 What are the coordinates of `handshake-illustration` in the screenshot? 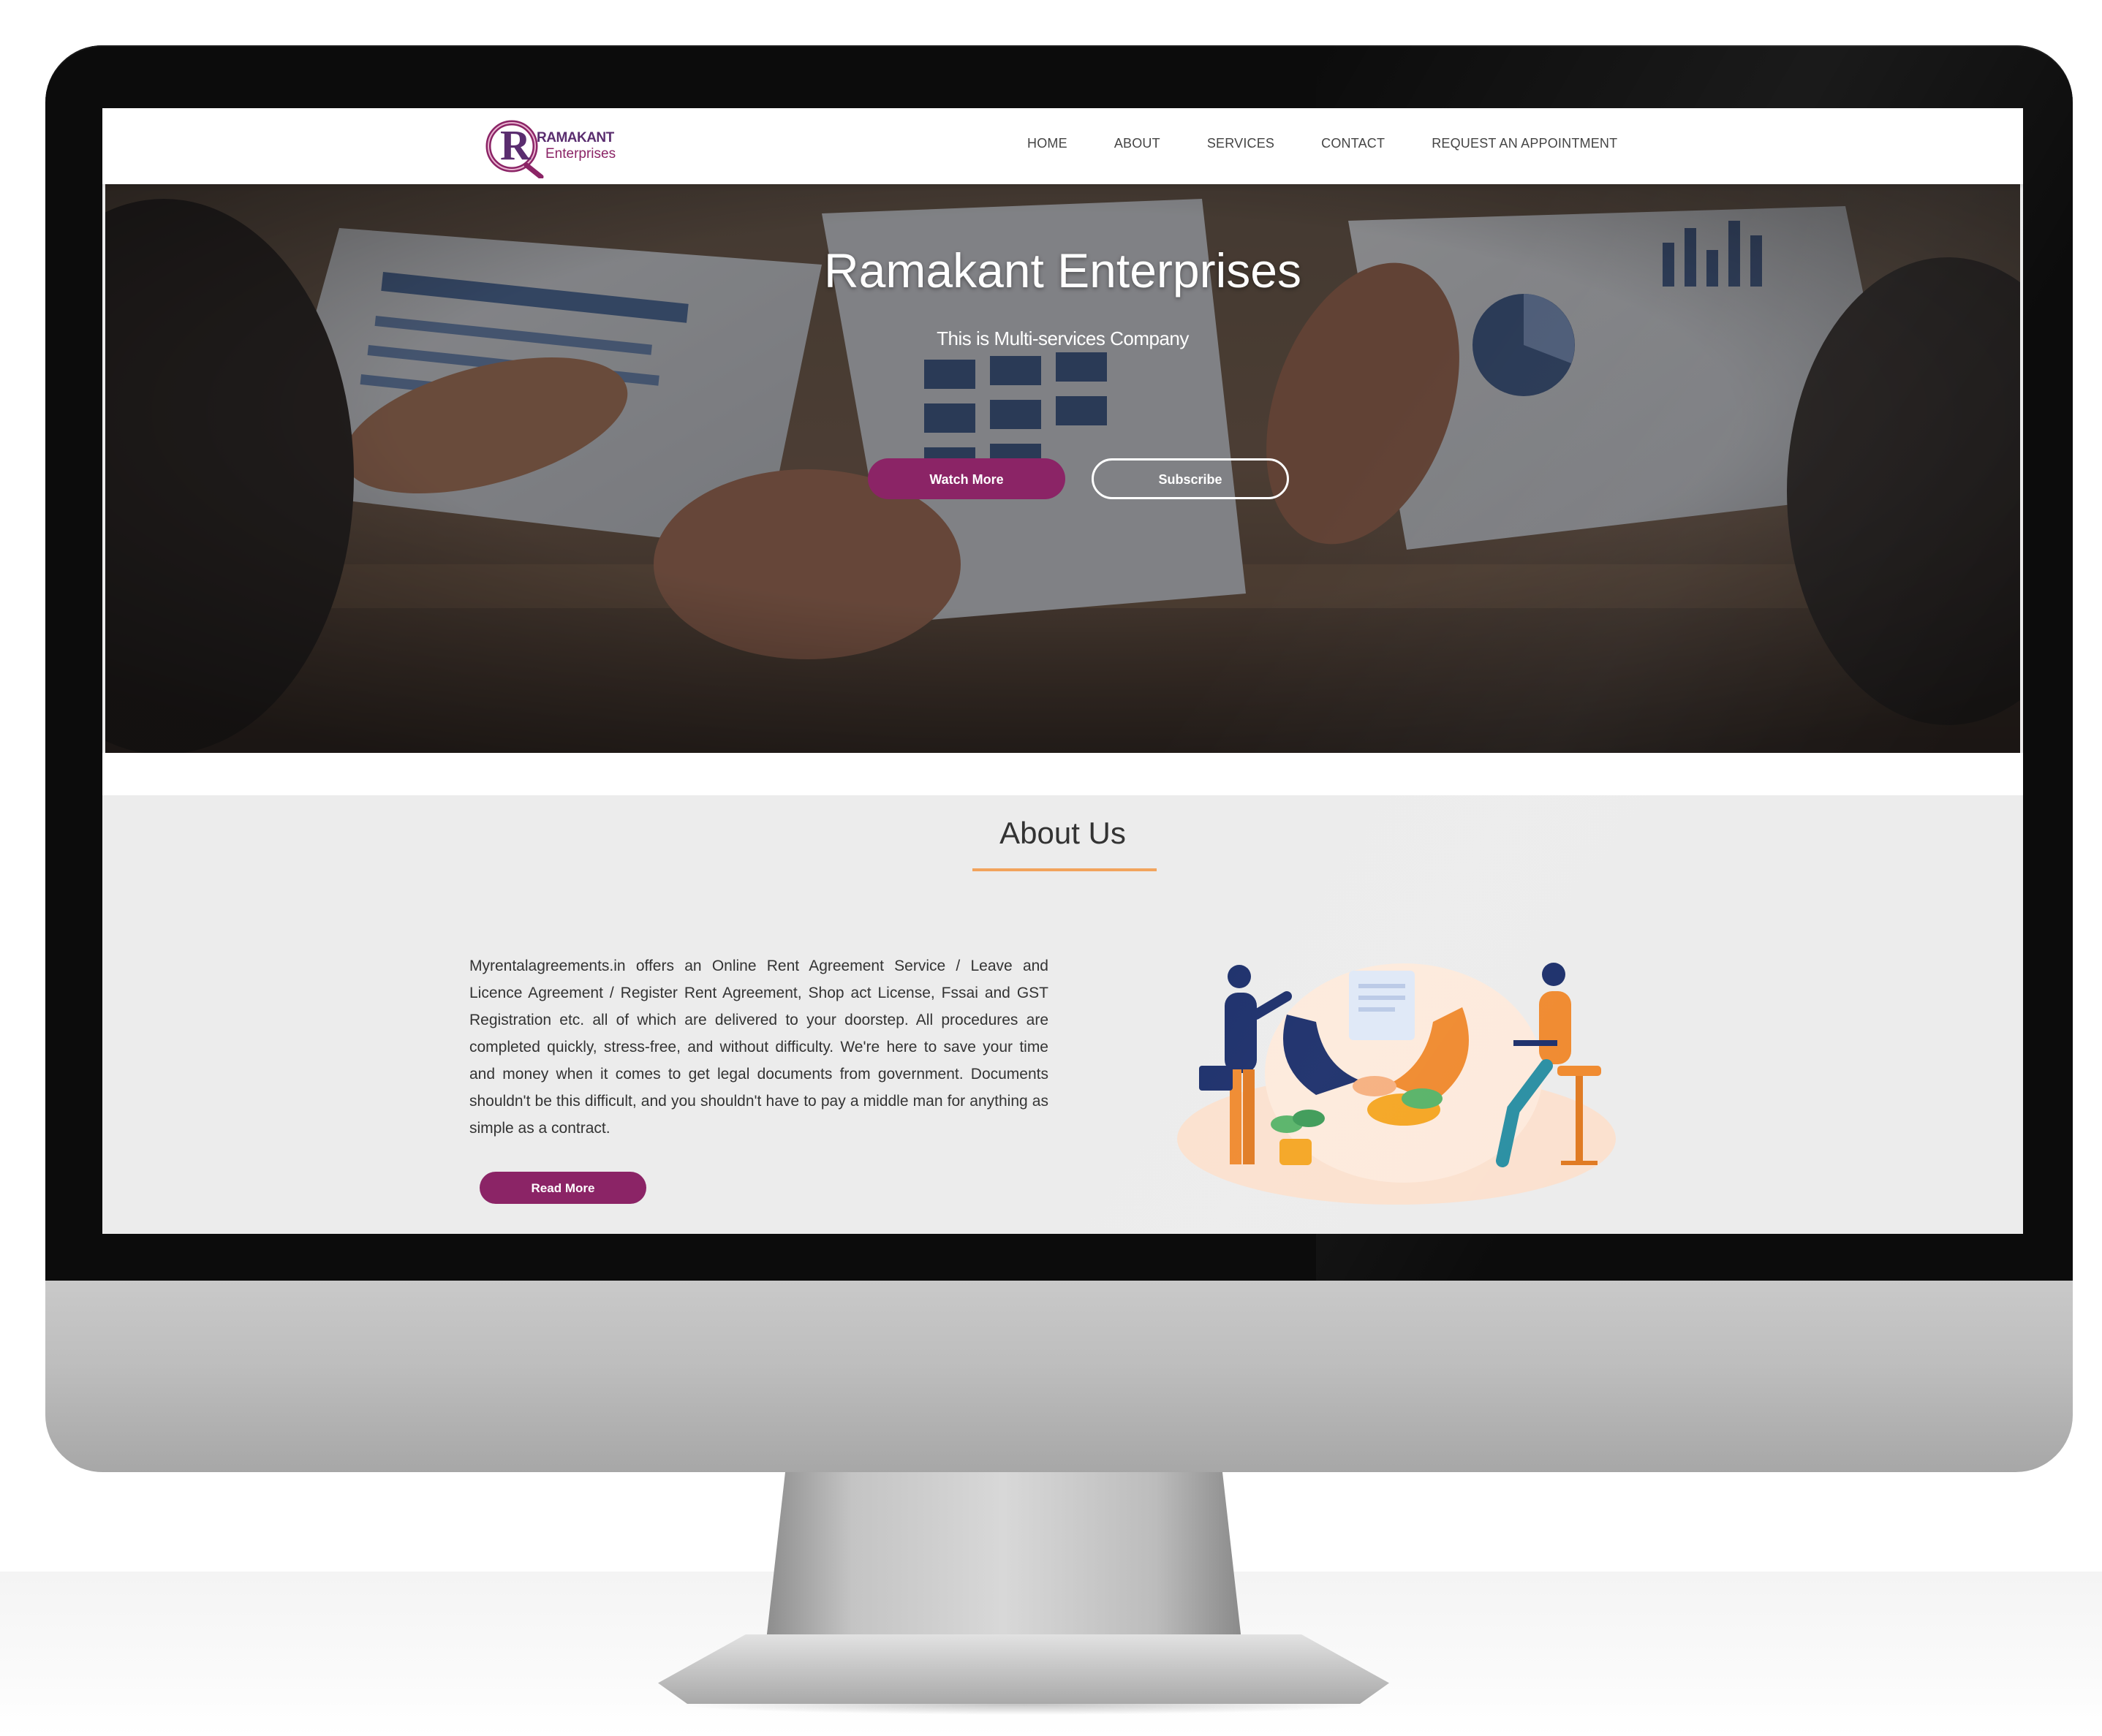 It's located at (1396, 1084).